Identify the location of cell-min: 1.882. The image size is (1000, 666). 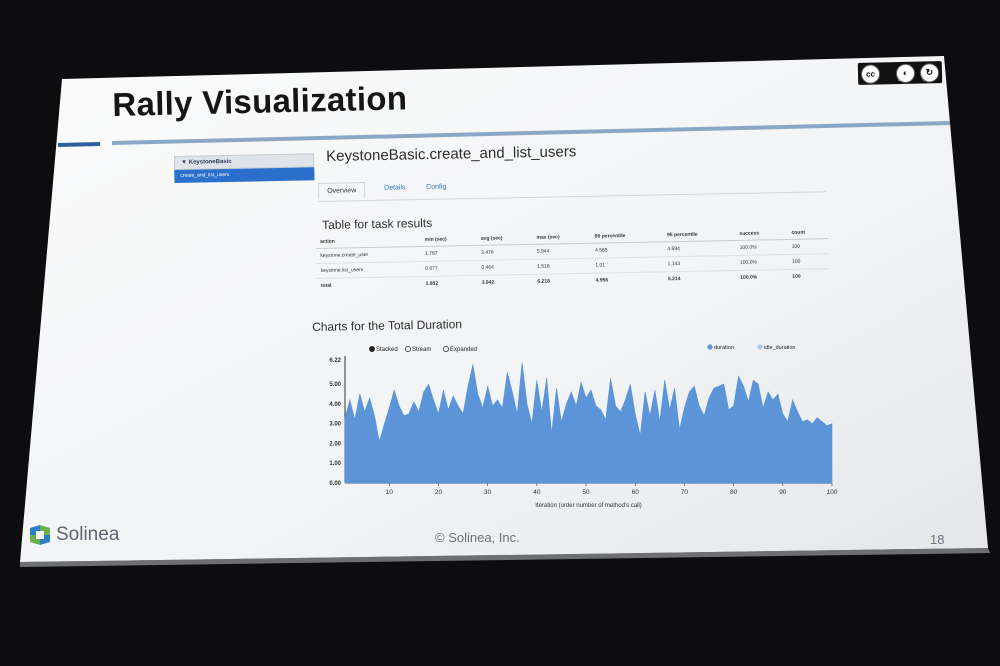
(432, 283).